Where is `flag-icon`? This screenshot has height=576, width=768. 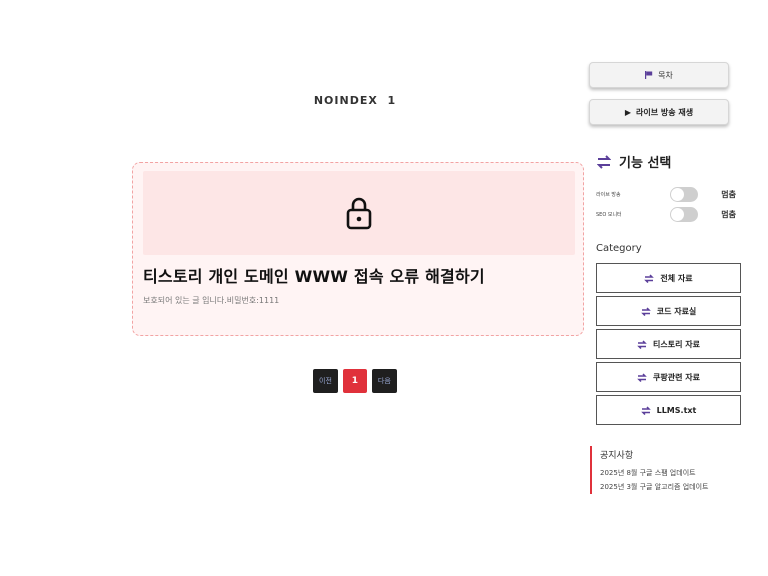 flag-icon is located at coordinates (649, 75).